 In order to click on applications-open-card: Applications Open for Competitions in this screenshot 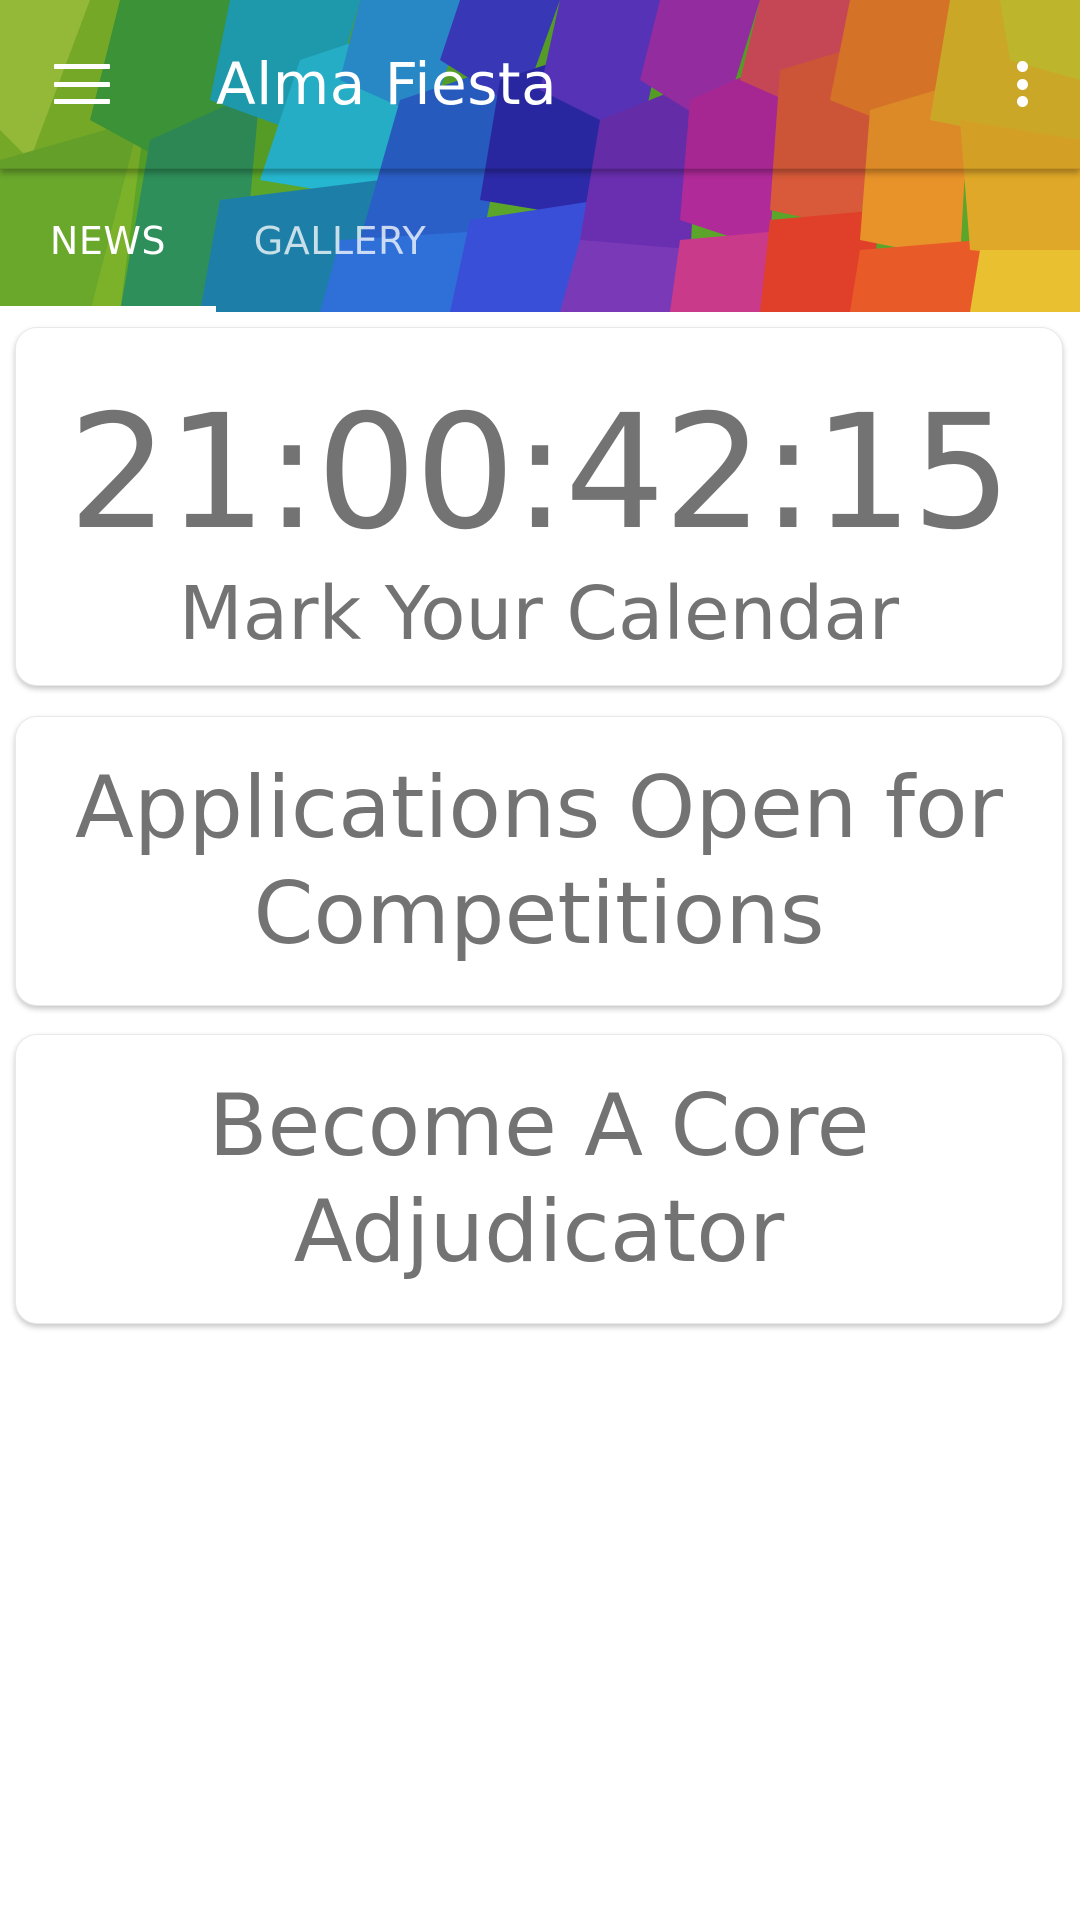, I will do `click(539, 861)`.